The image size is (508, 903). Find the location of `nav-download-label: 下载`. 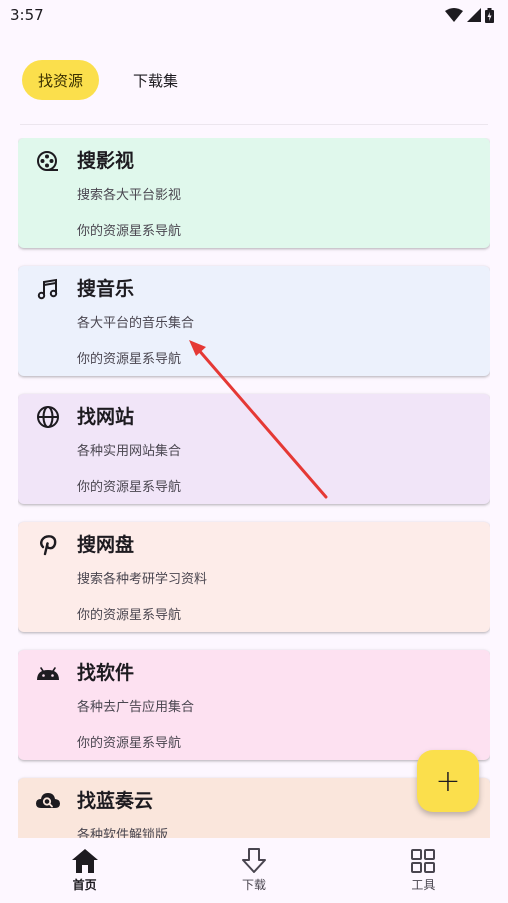

nav-download-label: 下载 is located at coordinates (253, 885).